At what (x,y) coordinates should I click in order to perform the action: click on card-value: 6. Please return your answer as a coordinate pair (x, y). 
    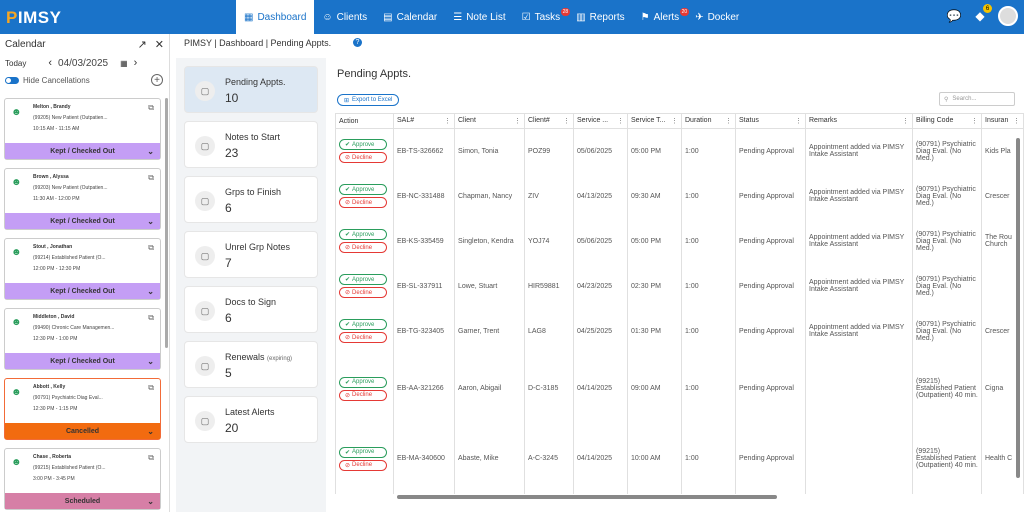
    Looking at the image, I should click on (228, 208).